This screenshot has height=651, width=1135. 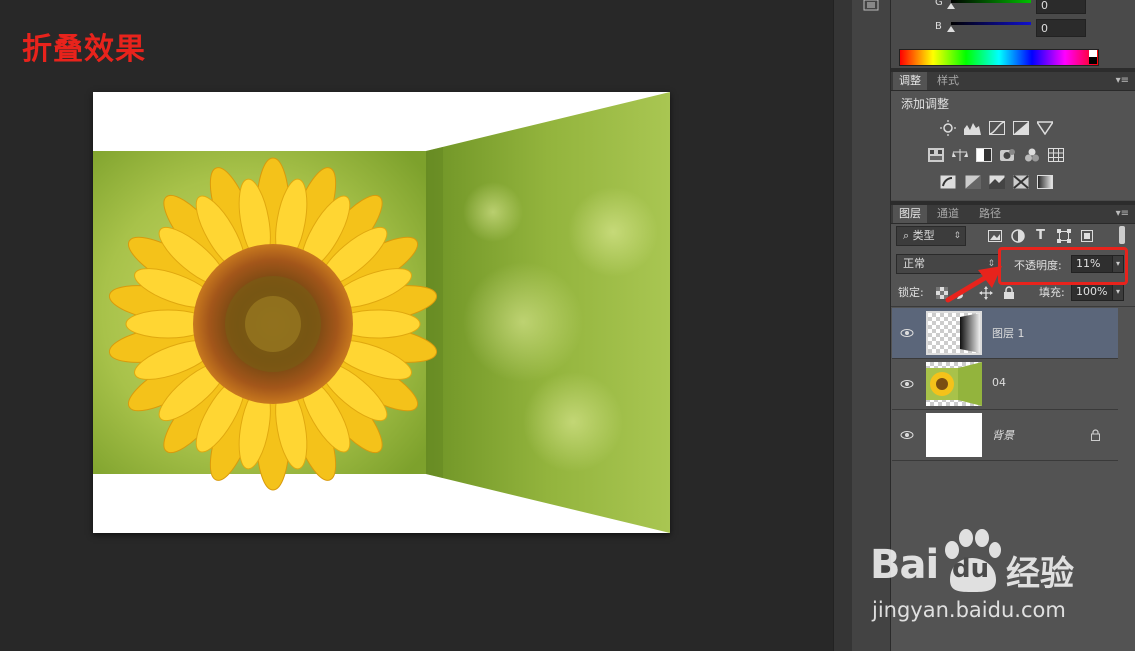 I want to click on g-channel-label: G, so click(x=939, y=4).